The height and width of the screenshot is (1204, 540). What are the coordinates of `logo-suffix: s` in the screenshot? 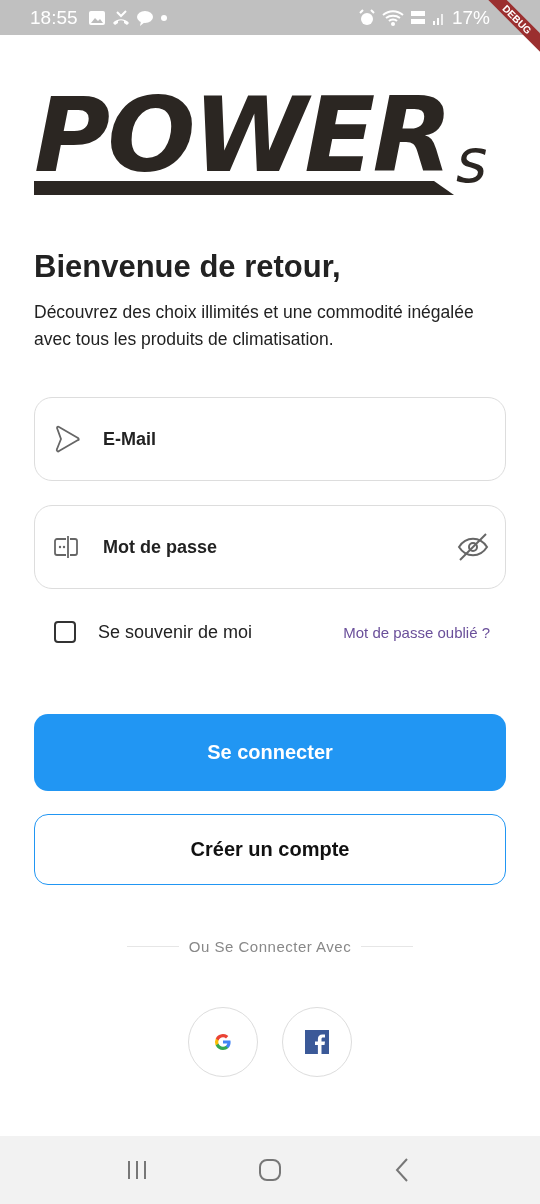 It's located at (472, 161).